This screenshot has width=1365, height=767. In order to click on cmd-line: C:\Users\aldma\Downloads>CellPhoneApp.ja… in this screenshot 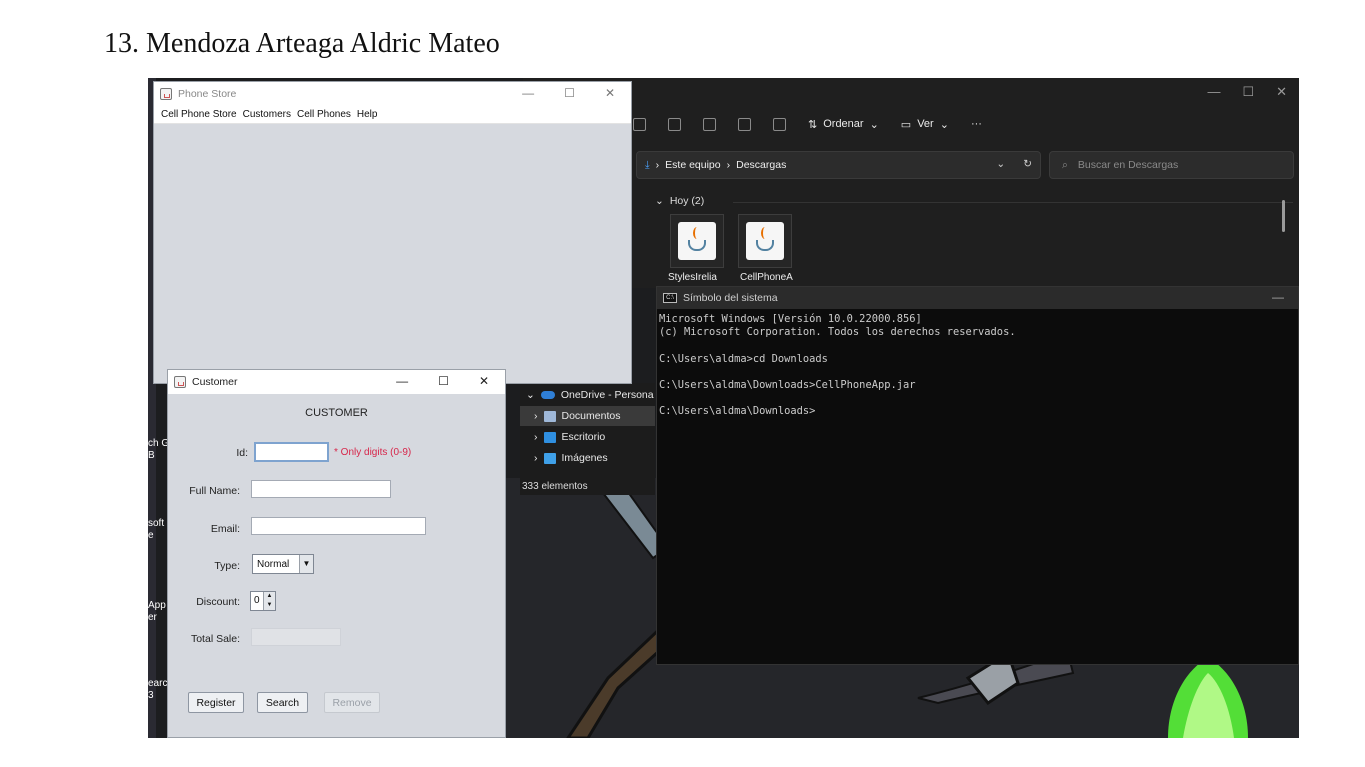, I will do `click(787, 384)`.